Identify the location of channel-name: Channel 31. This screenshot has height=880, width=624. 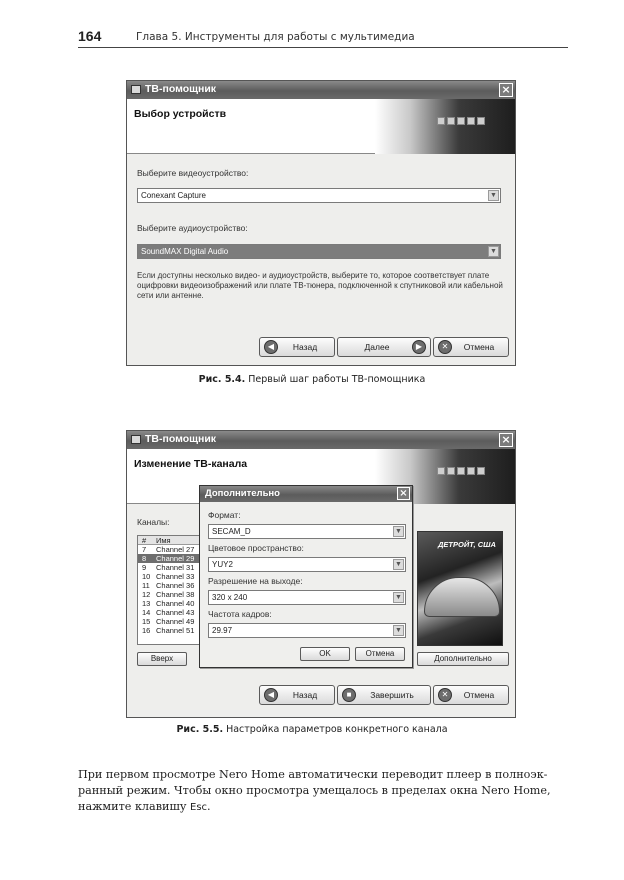
(175, 567).